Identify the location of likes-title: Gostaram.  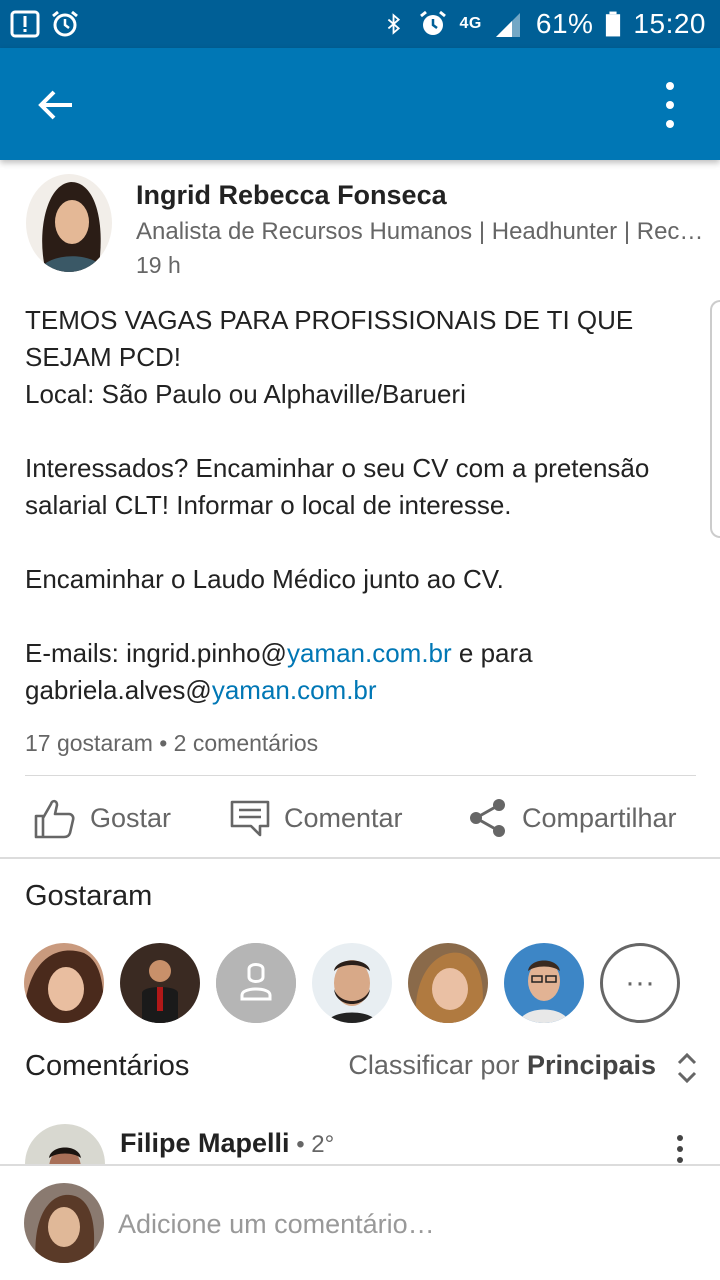
(89, 896).